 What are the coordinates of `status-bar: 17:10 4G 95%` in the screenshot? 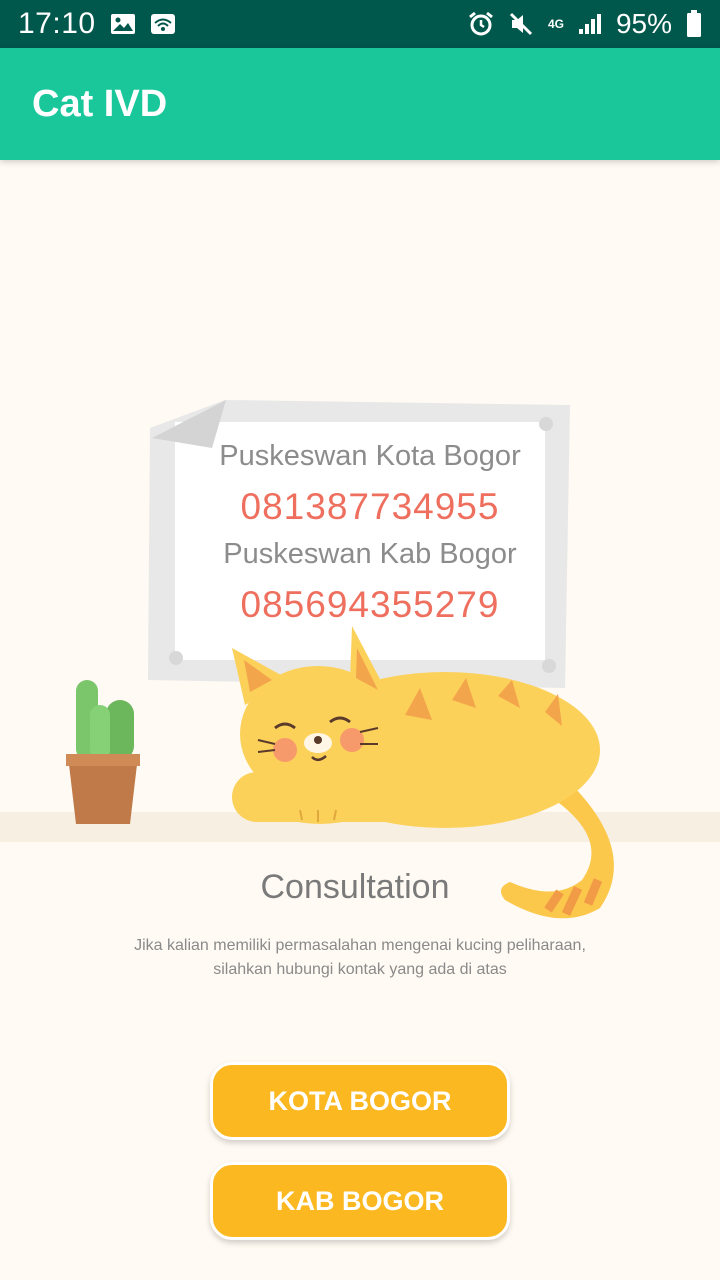 It's located at (360, 24).